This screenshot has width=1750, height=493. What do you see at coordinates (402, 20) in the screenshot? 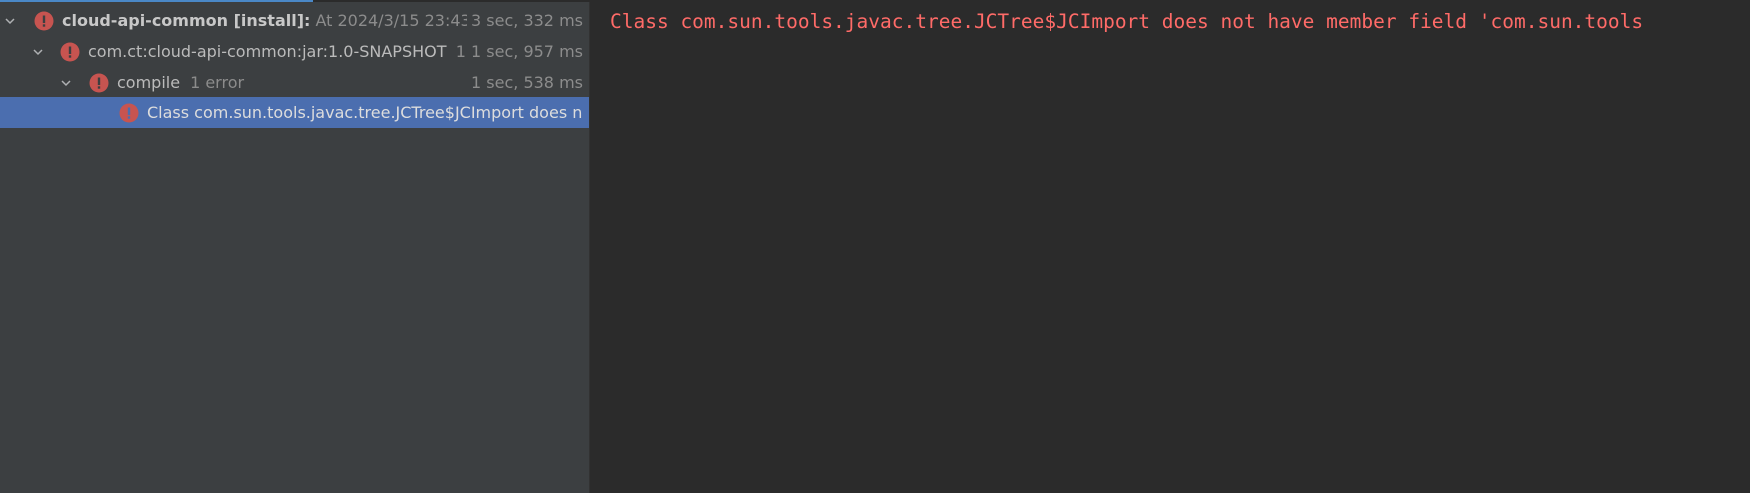
I see `root-task-status: At 2024/3/15 23:43 w` at bounding box center [402, 20].